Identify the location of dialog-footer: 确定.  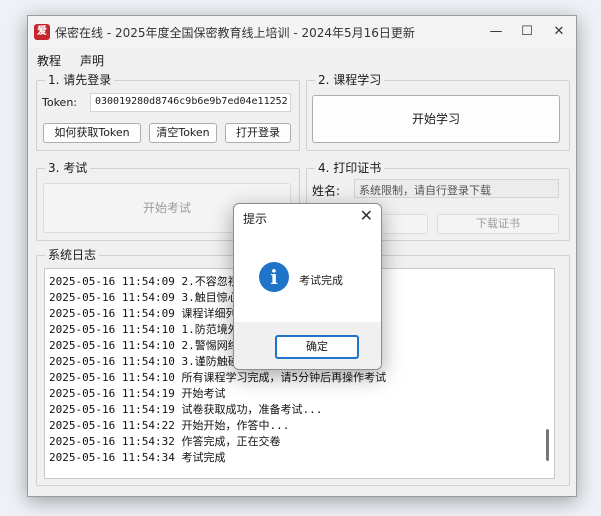
(307, 345).